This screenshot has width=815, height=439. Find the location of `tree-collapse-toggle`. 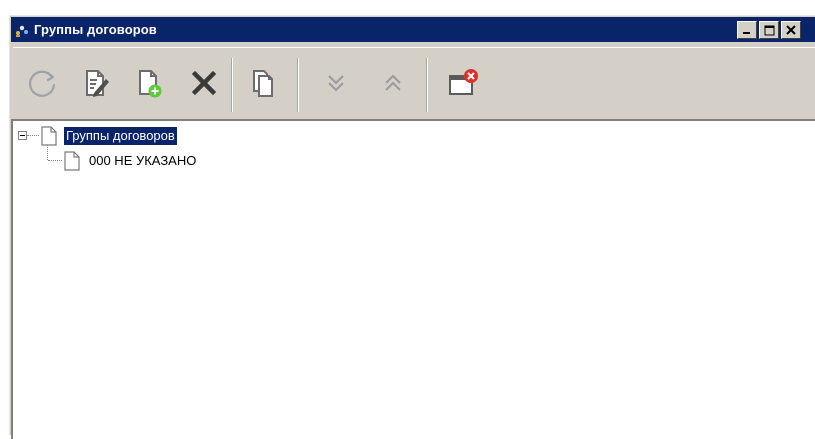

tree-collapse-toggle is located at coordinates (22, 135).